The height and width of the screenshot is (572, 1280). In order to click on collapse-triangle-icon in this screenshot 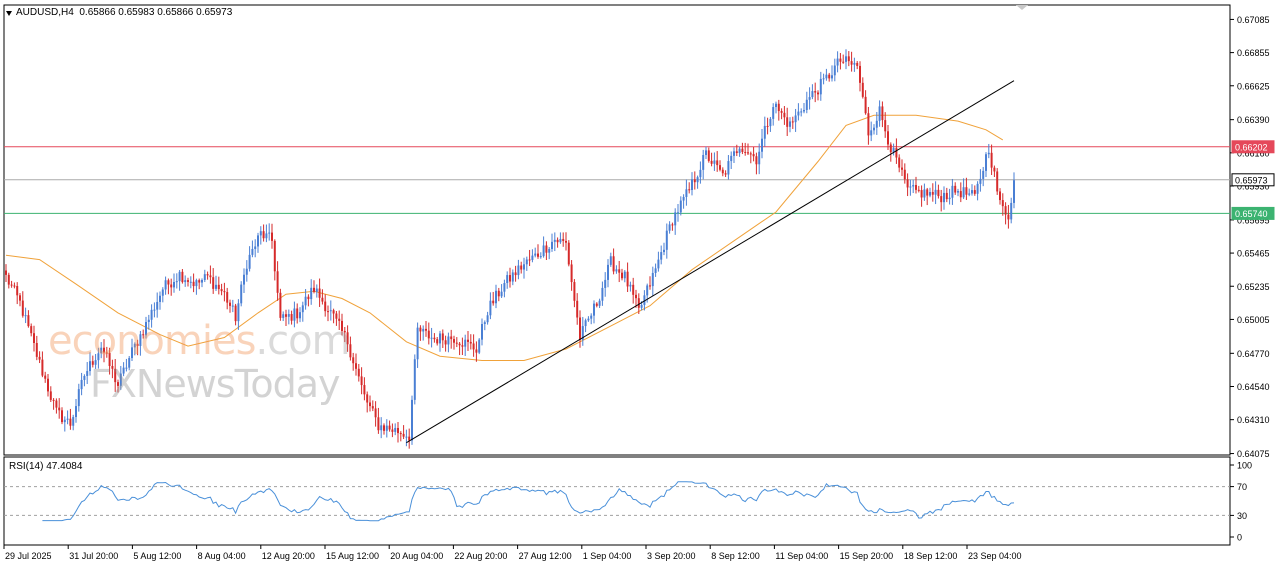, I will do `click(9, 13)`.